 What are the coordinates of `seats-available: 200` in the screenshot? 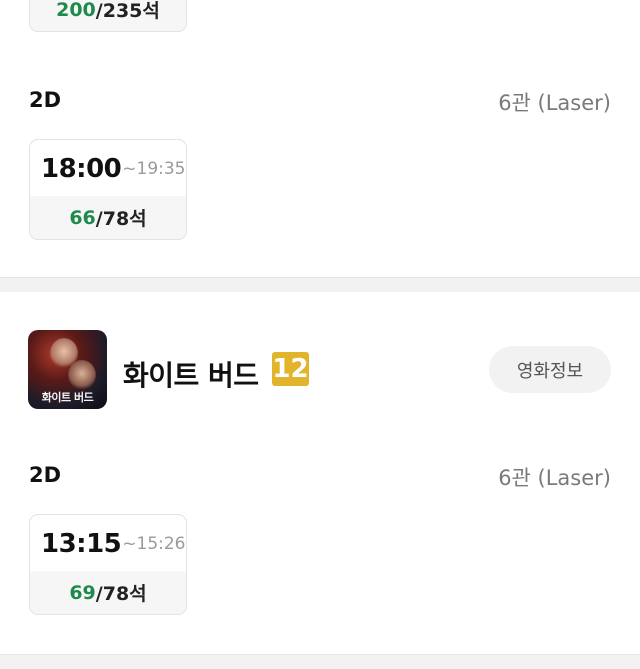 It's located at (76, 10).